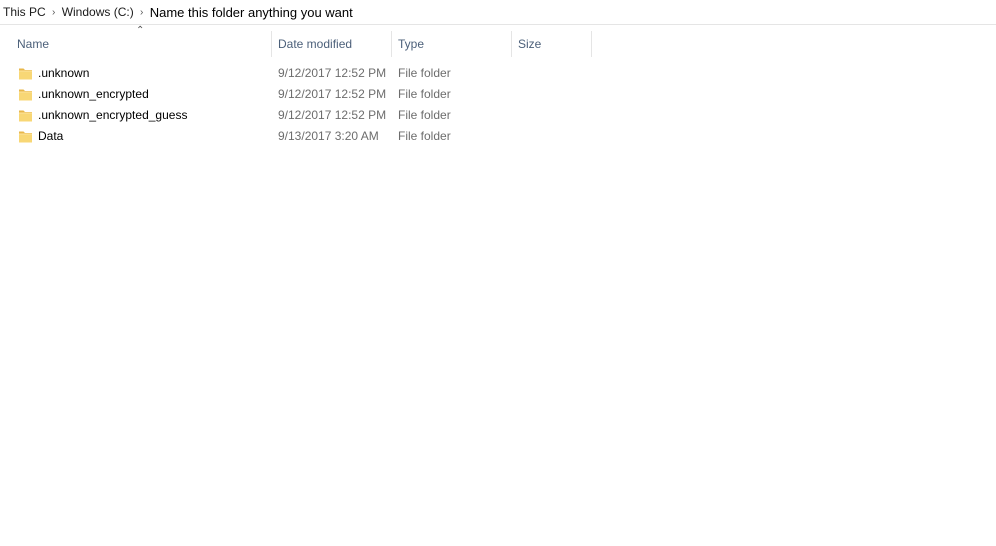 The height and width of the screenshot is (546, 996). What do you see at coordinates (498, 73) in the screenshot?
I see `list-item: .unknown 9/12/2017 12:52 PM File folder` at bounding box center [498, 73].